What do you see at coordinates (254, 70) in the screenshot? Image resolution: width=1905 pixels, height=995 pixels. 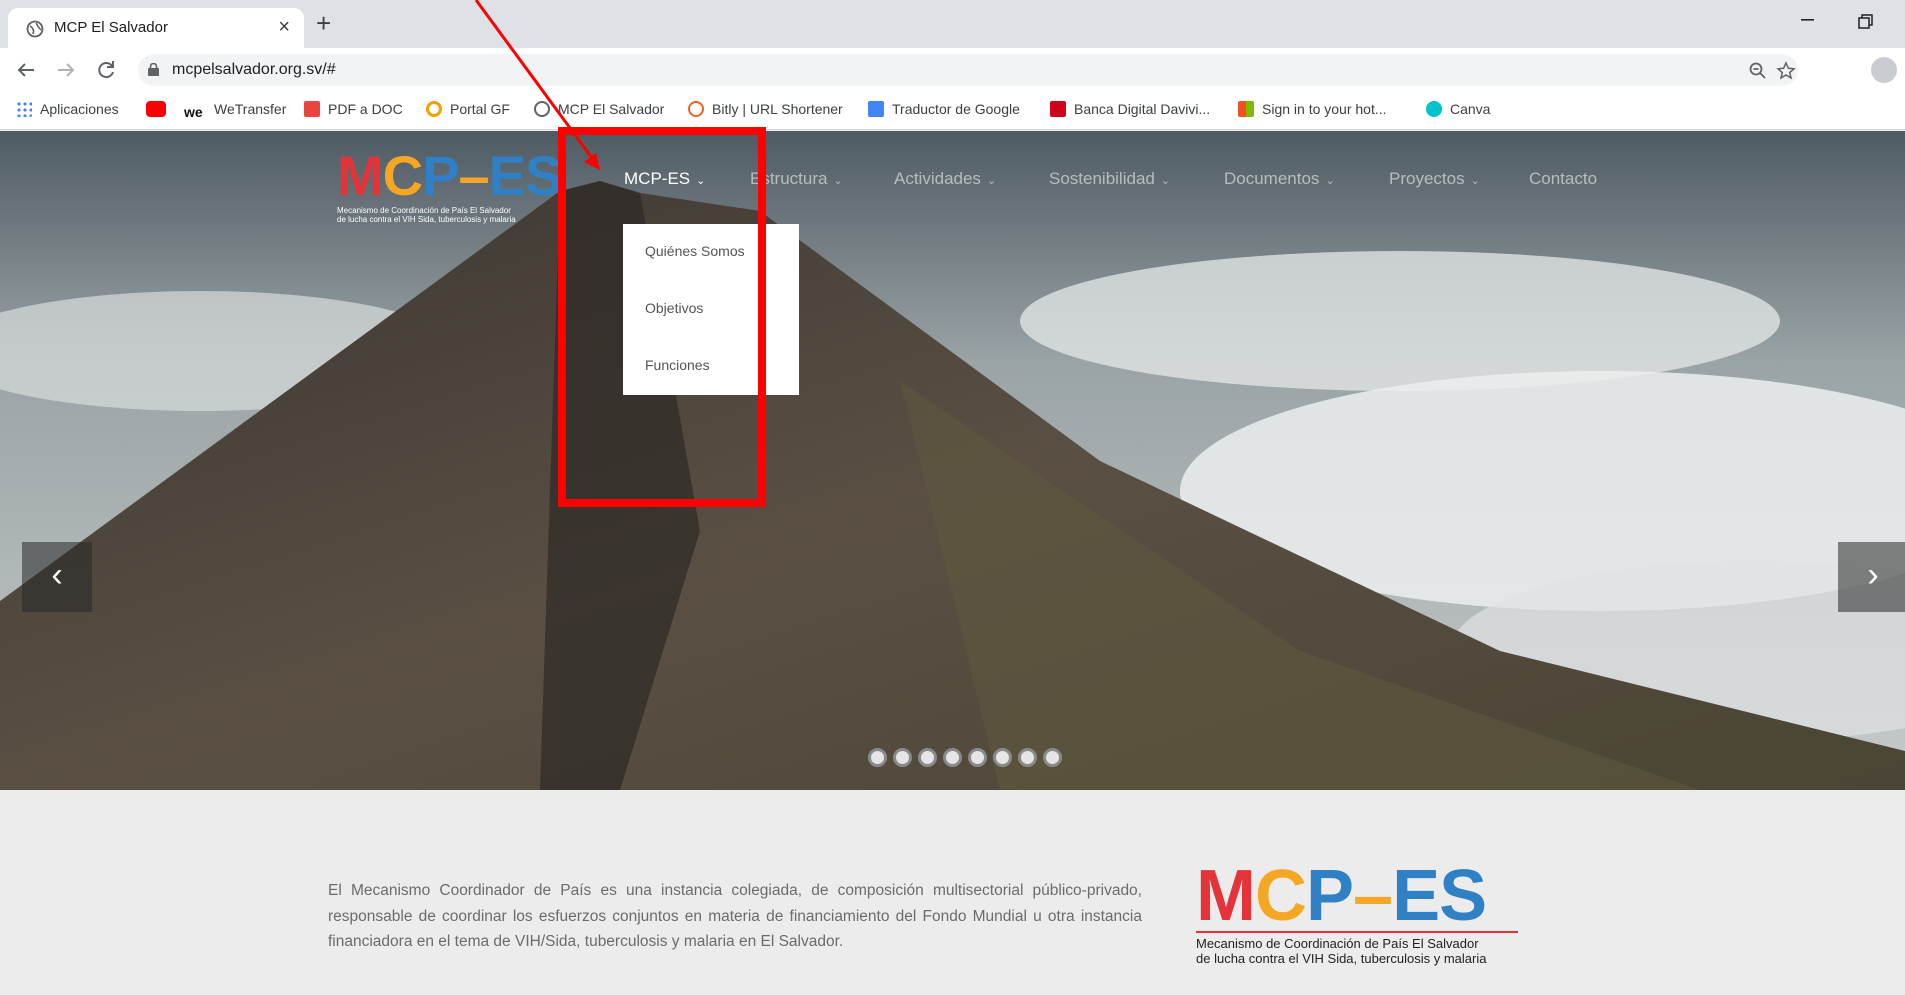 I see `url-text: mcpelsalvador.org.sv/#` at bounding box center [254, 70].